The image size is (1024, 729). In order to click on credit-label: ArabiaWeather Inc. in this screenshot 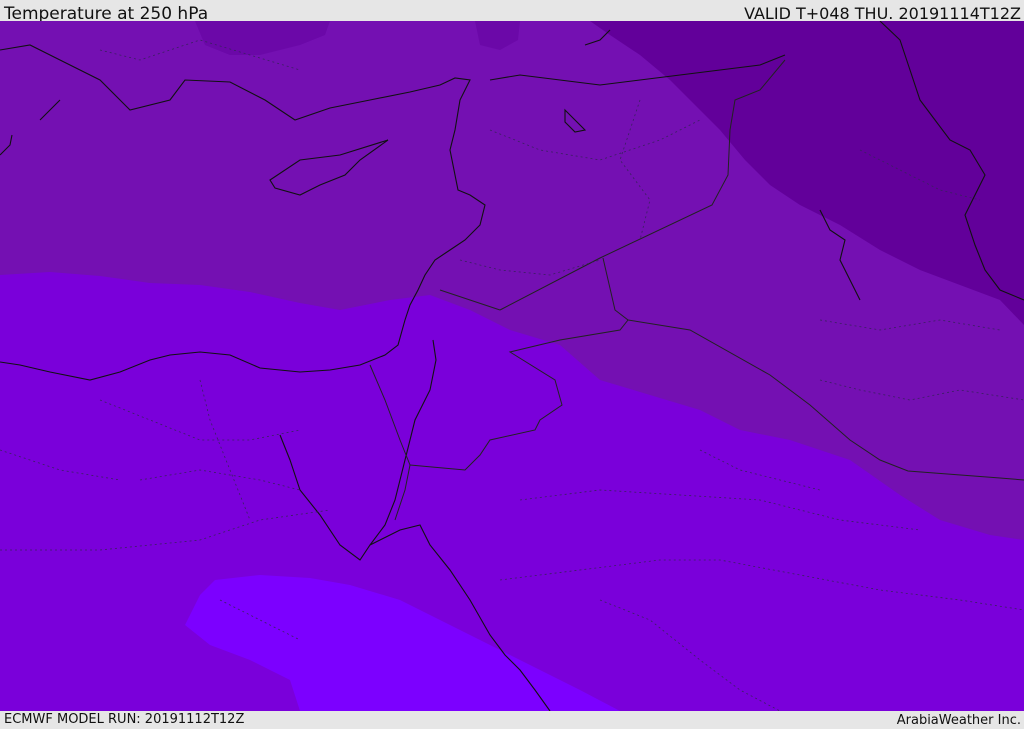, I will do `click(958, 720)`.